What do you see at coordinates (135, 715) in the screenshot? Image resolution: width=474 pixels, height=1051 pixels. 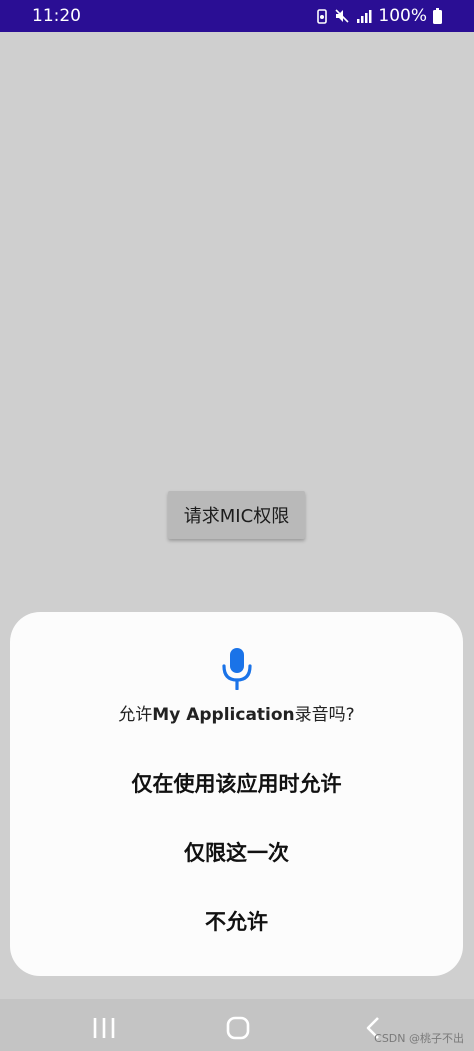 I see `prompt-prefix: 允许` at bounding box center [135, 715].